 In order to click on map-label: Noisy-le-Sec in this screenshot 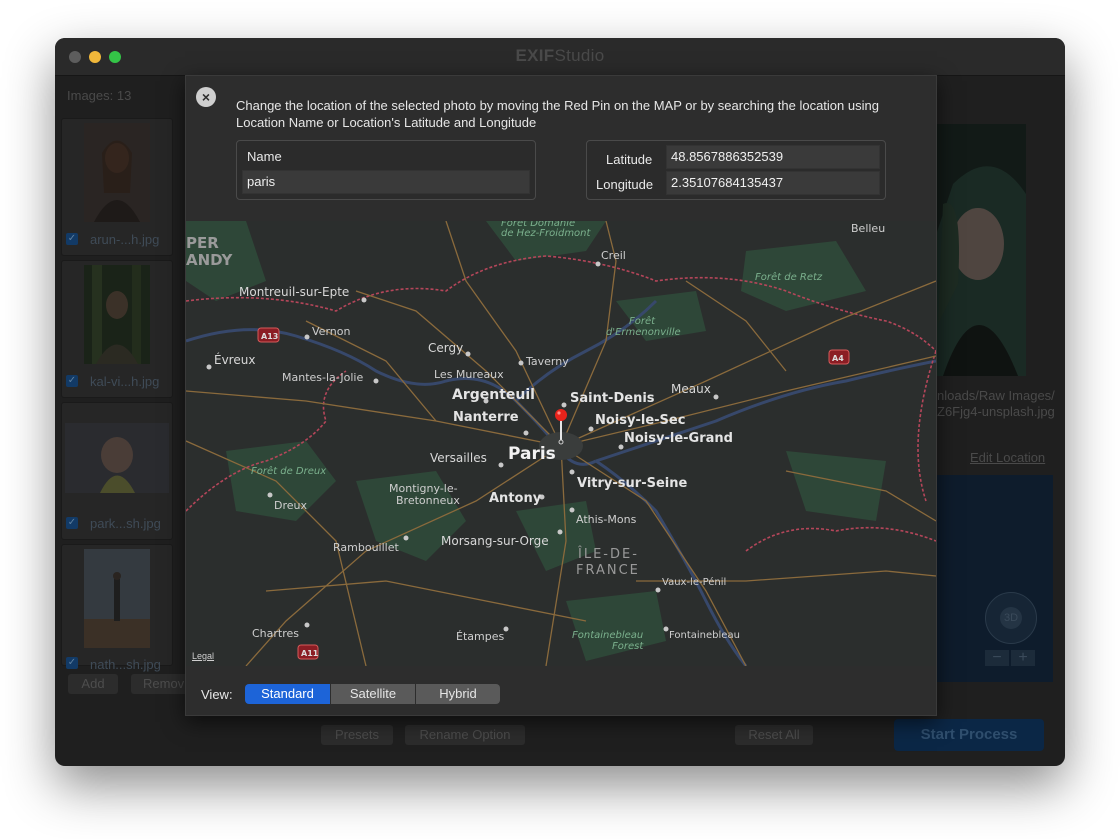, I will do `click(640, 420)`.